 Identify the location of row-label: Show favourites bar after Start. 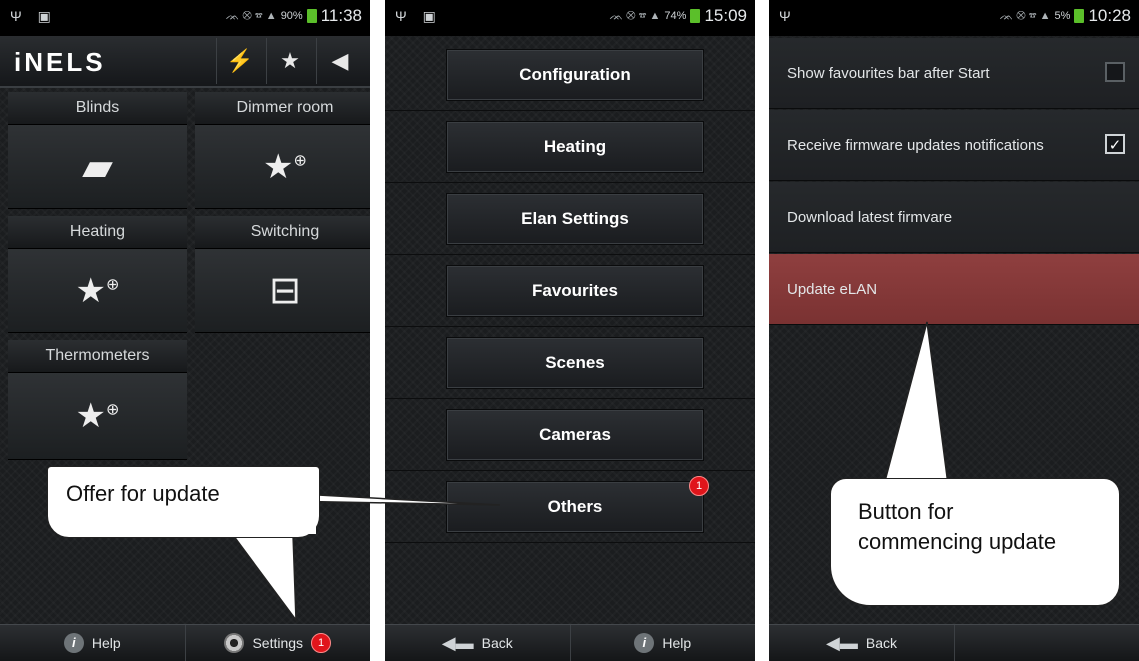
(888, 73).